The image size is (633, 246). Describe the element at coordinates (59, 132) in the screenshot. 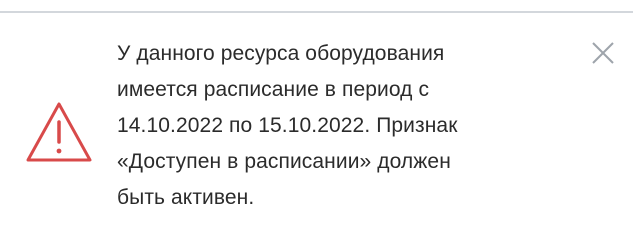

I see `warning-triangle-icon` at that location.